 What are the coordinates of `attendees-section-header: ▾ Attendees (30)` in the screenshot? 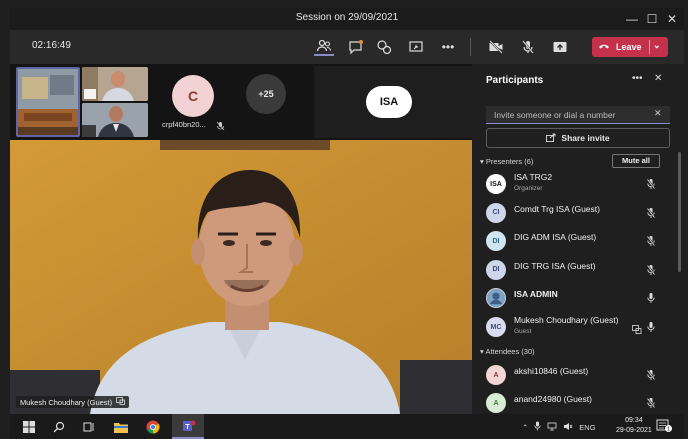 It's located at (507, 351).